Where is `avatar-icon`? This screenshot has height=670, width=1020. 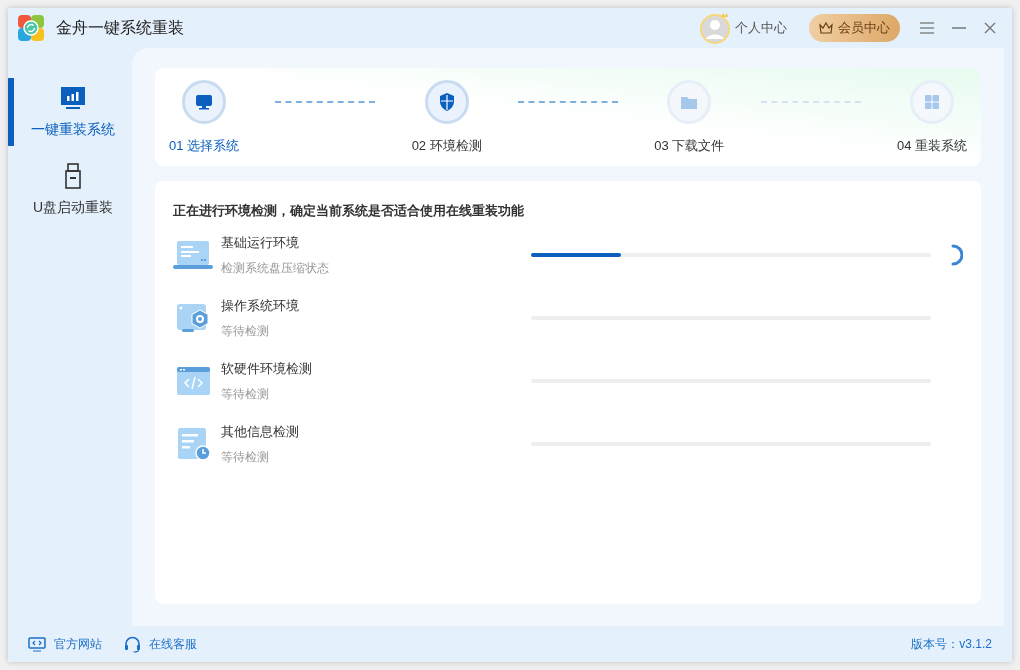
avatar-icon is located at coordinates (716, 28).